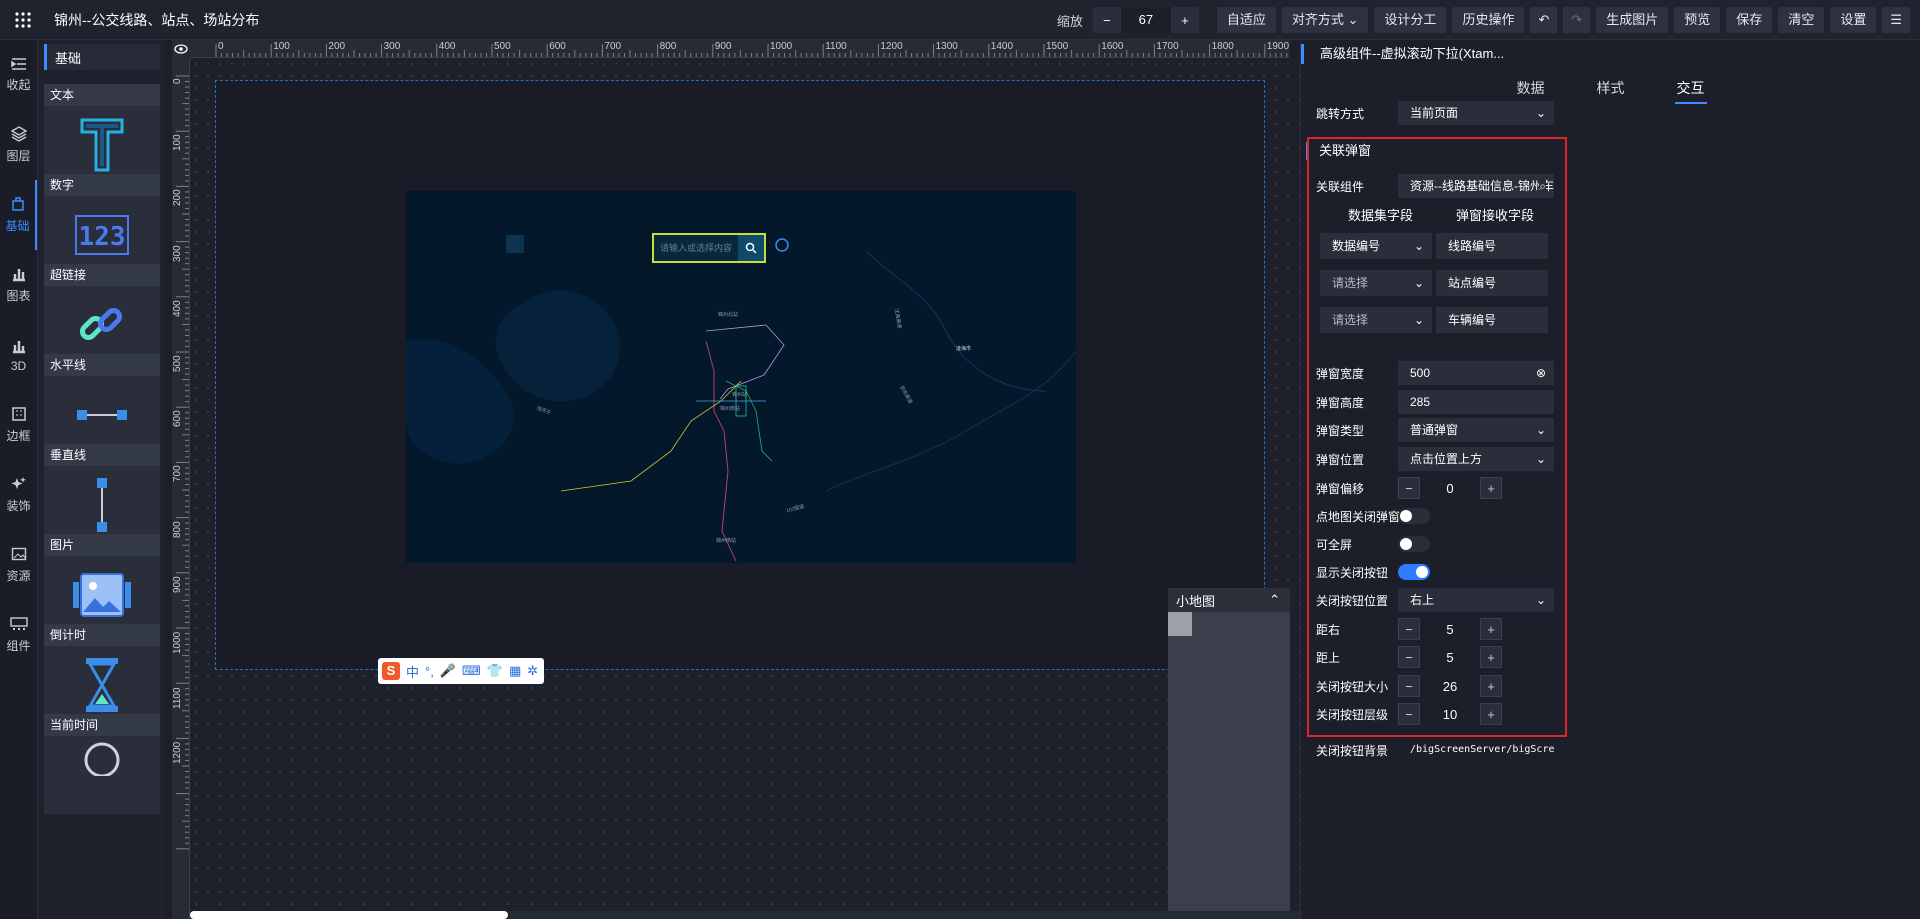 The width and height of the screenshot is (1920, 919). I want to click on ime-mode: 中, so click(412, 671).